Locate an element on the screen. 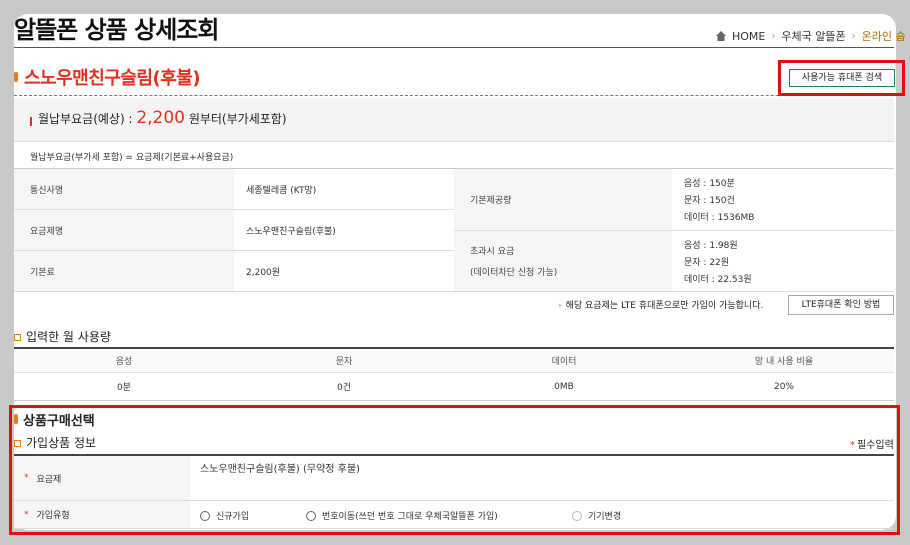 The height and width of the screenshot is (545, 910). provided-label: 기본제공량 is located at coordinates (563, 200).